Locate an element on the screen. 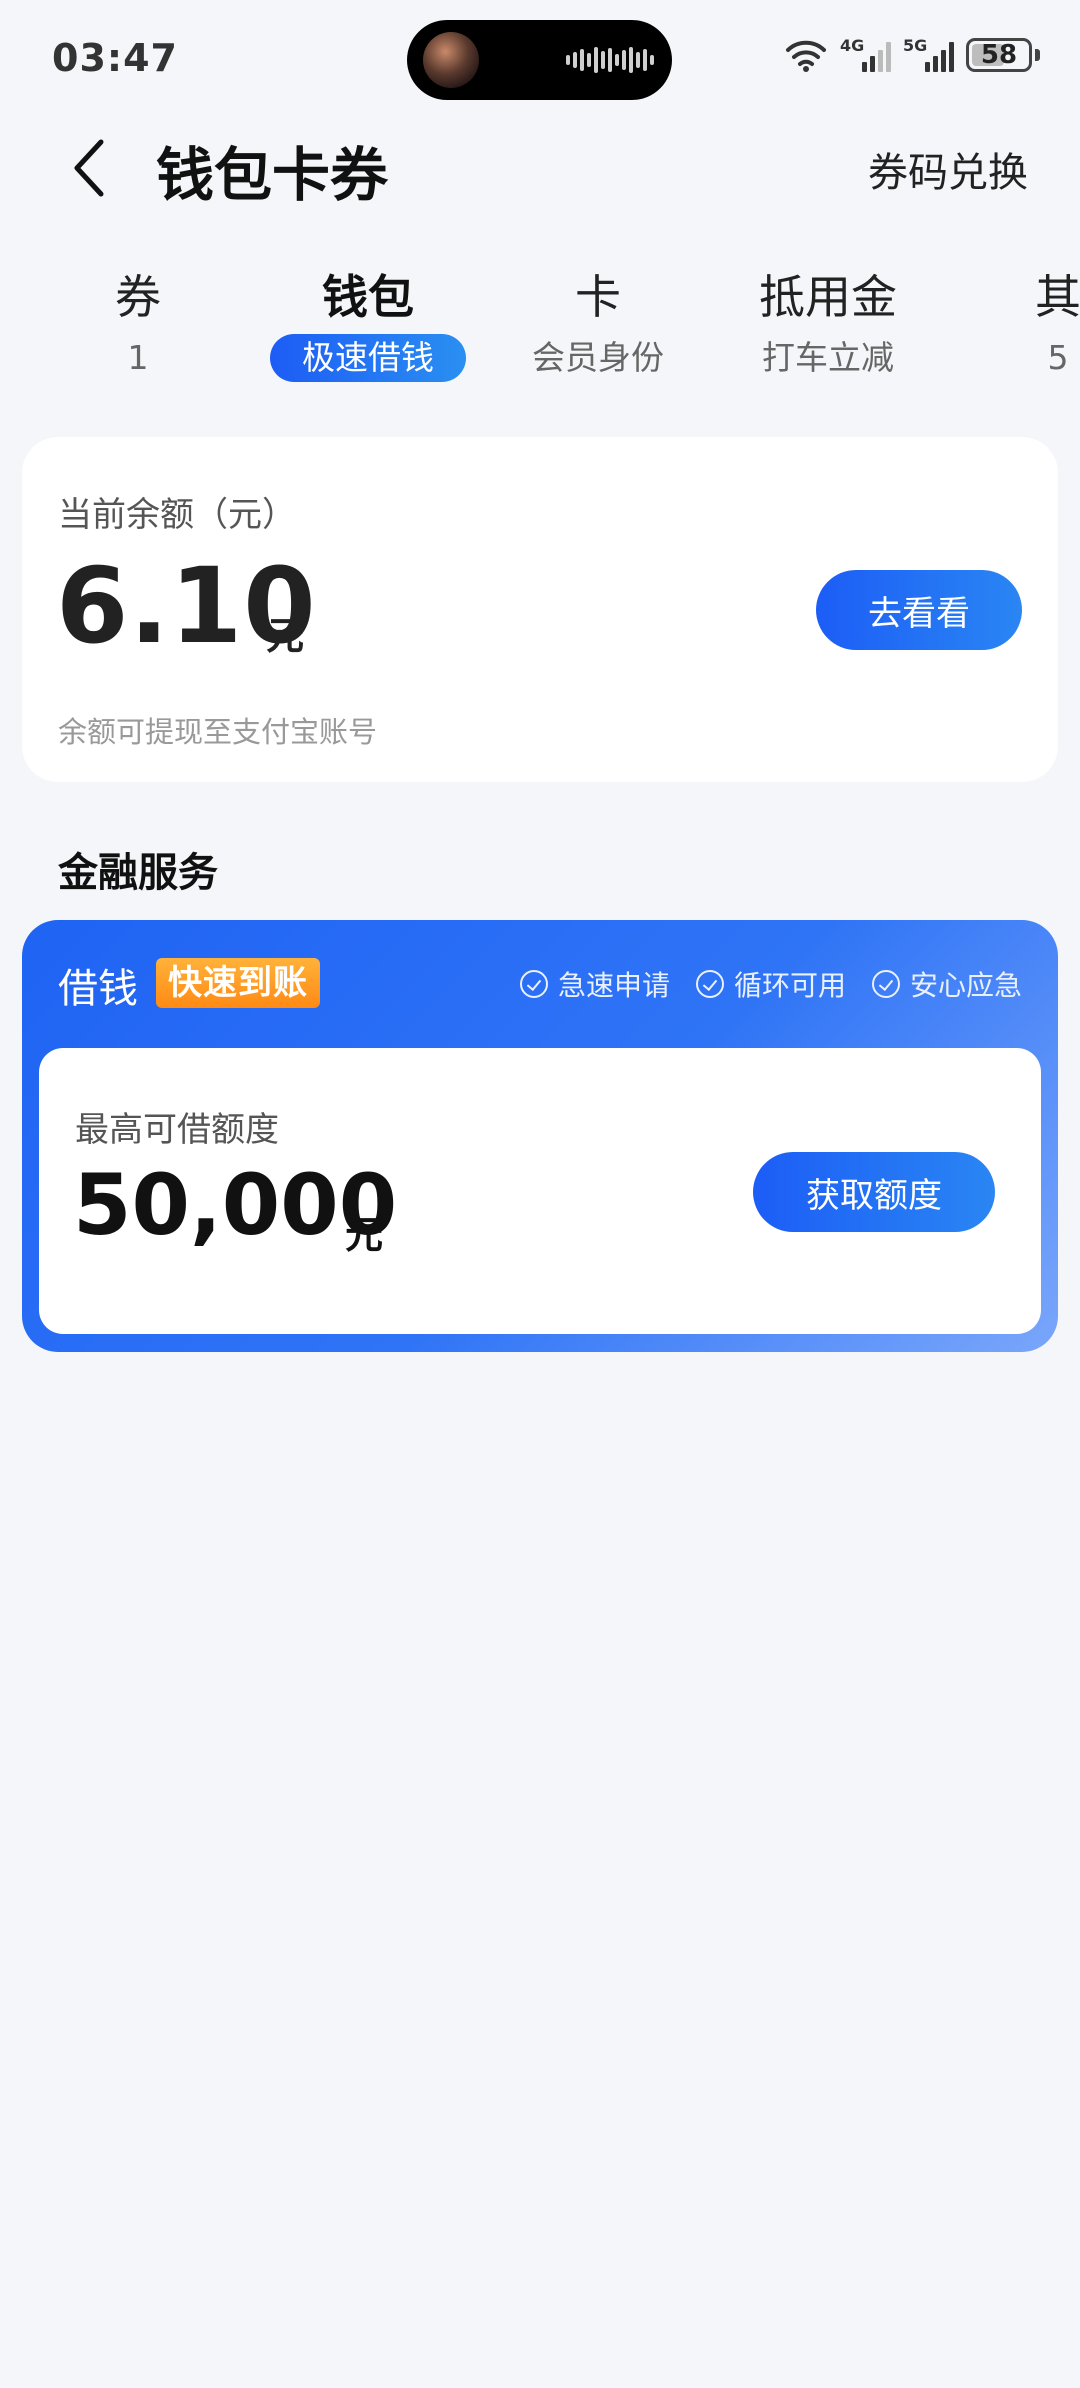 This screenshot has width=1080, height=2388. status-time: 03:47 is located at coordinates (115, 58).